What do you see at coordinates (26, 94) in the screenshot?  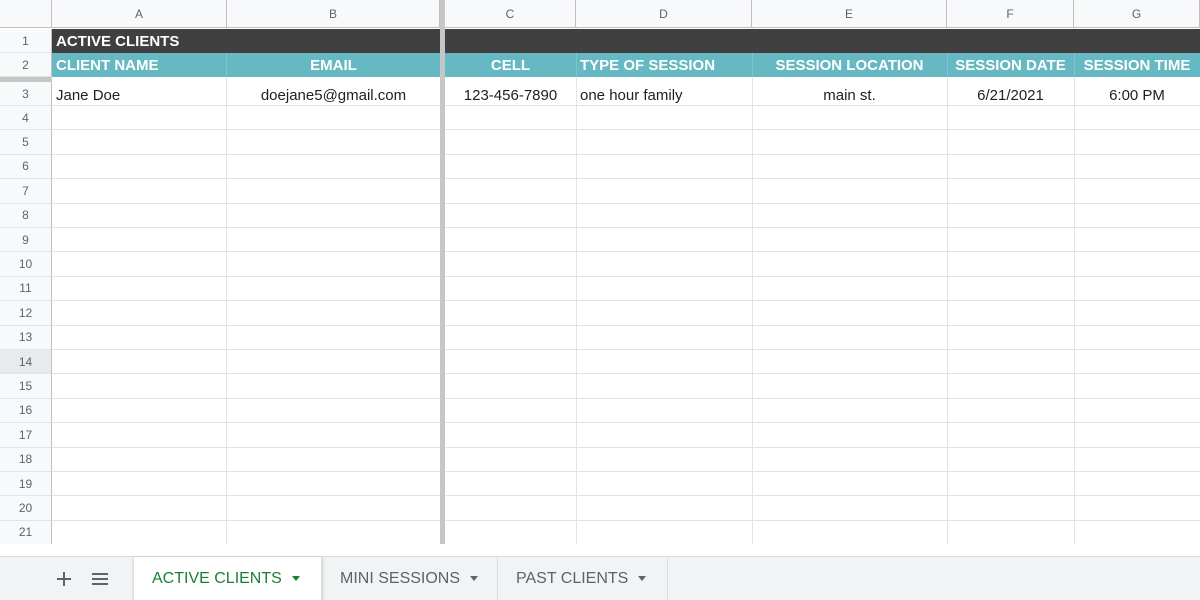 I see `row-header: 3` at bounding box center [26, 94].